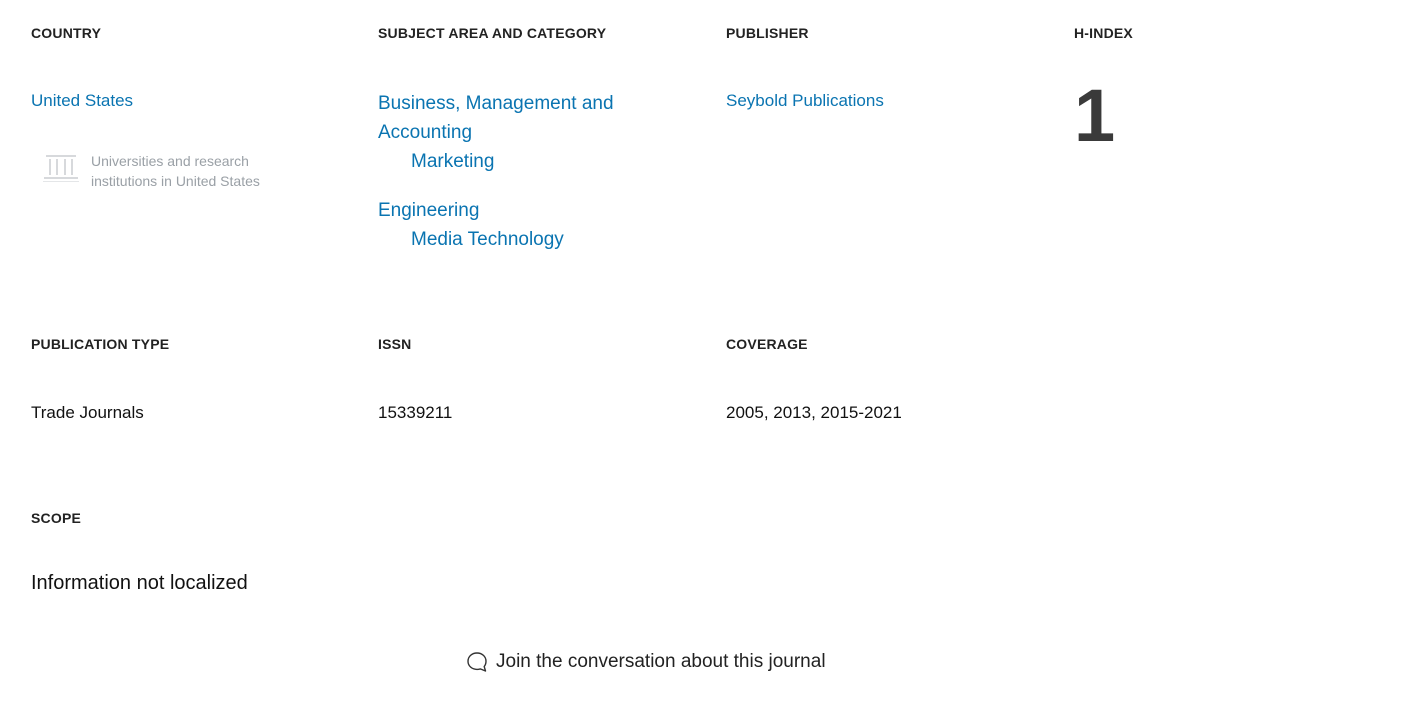 This screenshot has width=1415, height=714. Describe the element at coordinates (492, 33) in the screenshot. I see `subject-header: SUBJECT AREA AND CATEGORY` at that location.